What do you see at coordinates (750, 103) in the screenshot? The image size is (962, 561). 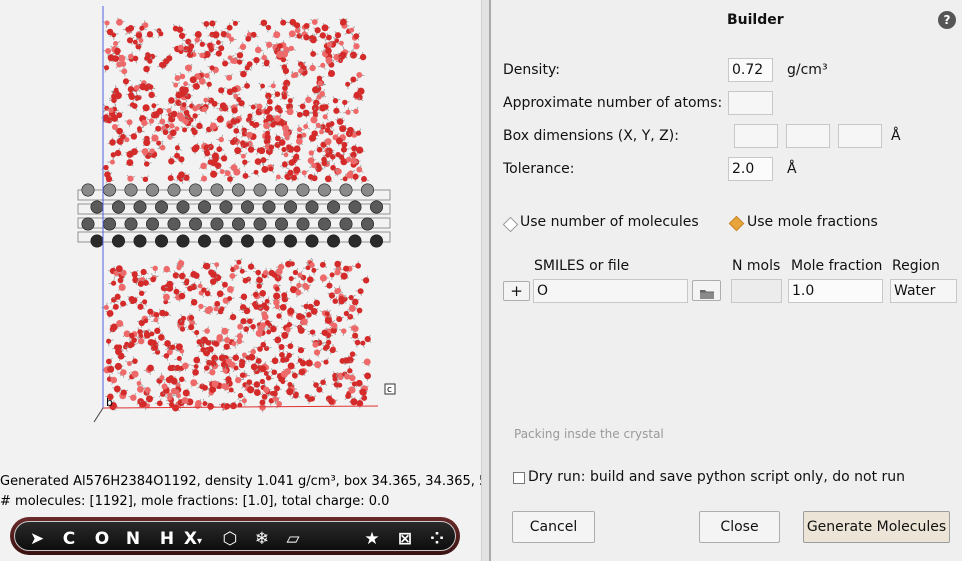 I see `atoms-field` at bounding box center [750, 103].